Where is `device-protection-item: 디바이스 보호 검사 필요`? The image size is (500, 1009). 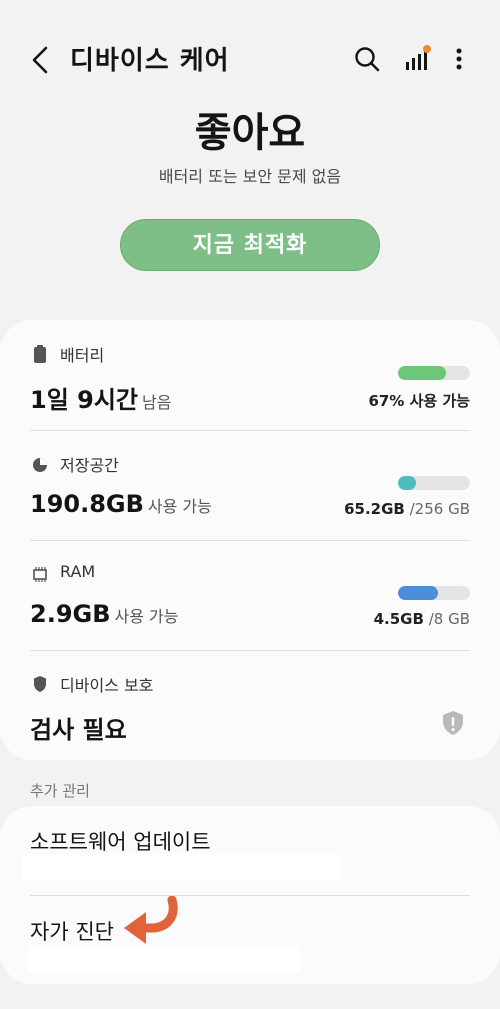 device-protection-item: 디바이스 보호 검사 필요 is located at coordinates (250, 721).